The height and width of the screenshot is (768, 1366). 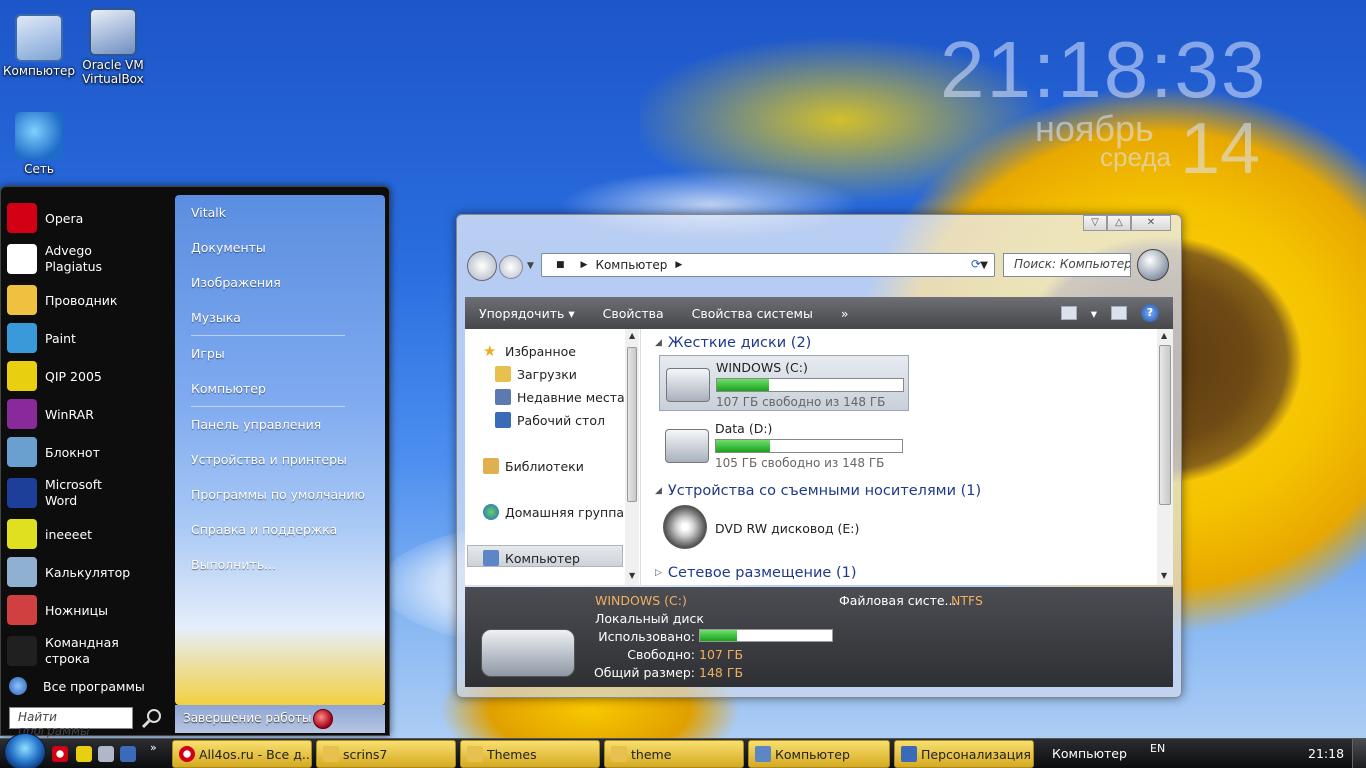 I want to click on calculator-icon, so click(x=22, y=572).